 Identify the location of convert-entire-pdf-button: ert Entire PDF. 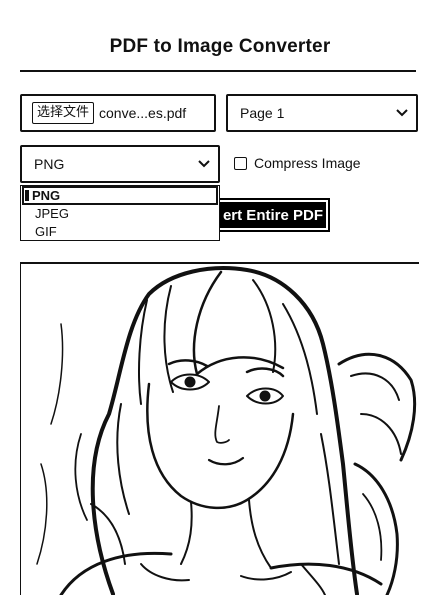
(272, 215).